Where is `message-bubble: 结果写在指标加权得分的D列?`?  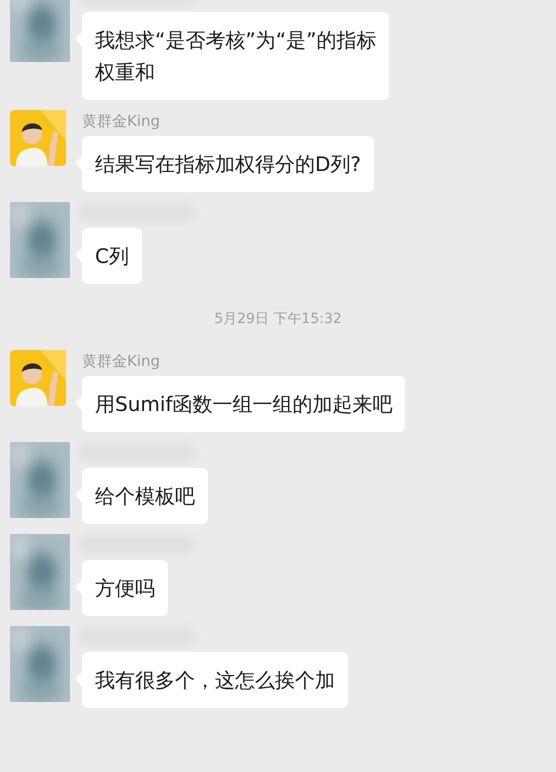 message-bubble: 结果写在指标加权得分的D列? is located at coordinates (228, 164).